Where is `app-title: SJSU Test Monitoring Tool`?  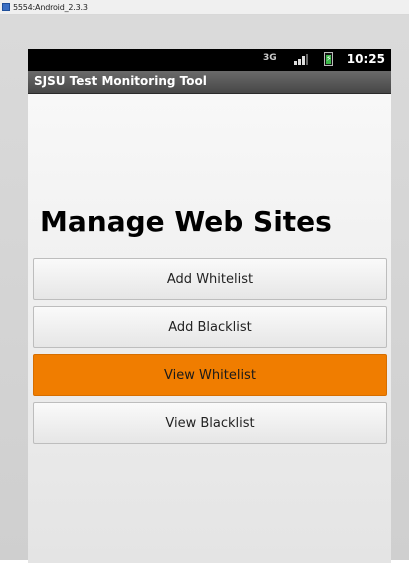 app-title: SJSU Test Monitoring Tool is located at coordinates (120, 81).